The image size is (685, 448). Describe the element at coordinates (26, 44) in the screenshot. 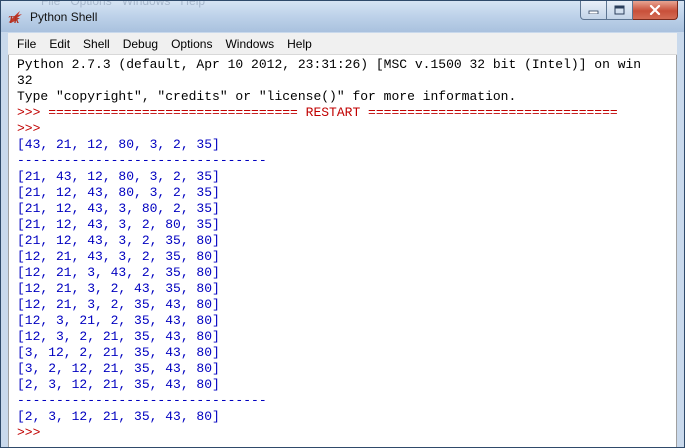

I see `menu-file: File` at that location.